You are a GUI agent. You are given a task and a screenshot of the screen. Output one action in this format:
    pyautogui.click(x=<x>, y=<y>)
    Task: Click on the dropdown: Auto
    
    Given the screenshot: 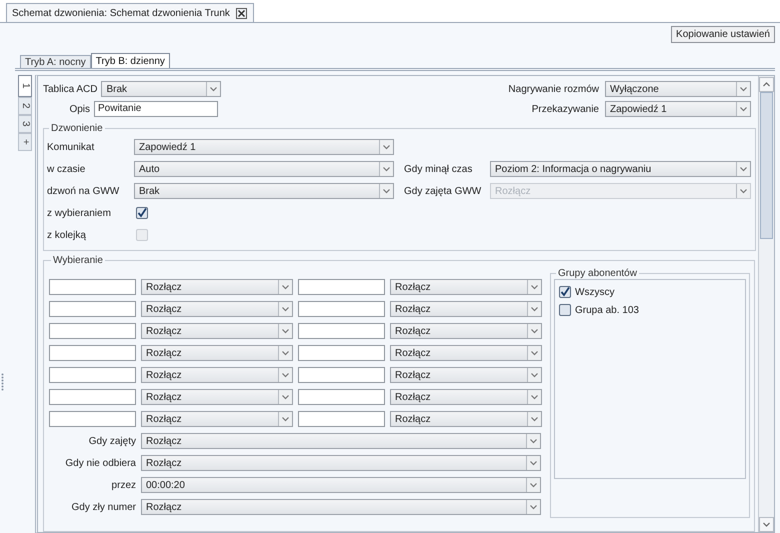 What is the action you would take?
    pyautogui.click(x=264, y=169)
    